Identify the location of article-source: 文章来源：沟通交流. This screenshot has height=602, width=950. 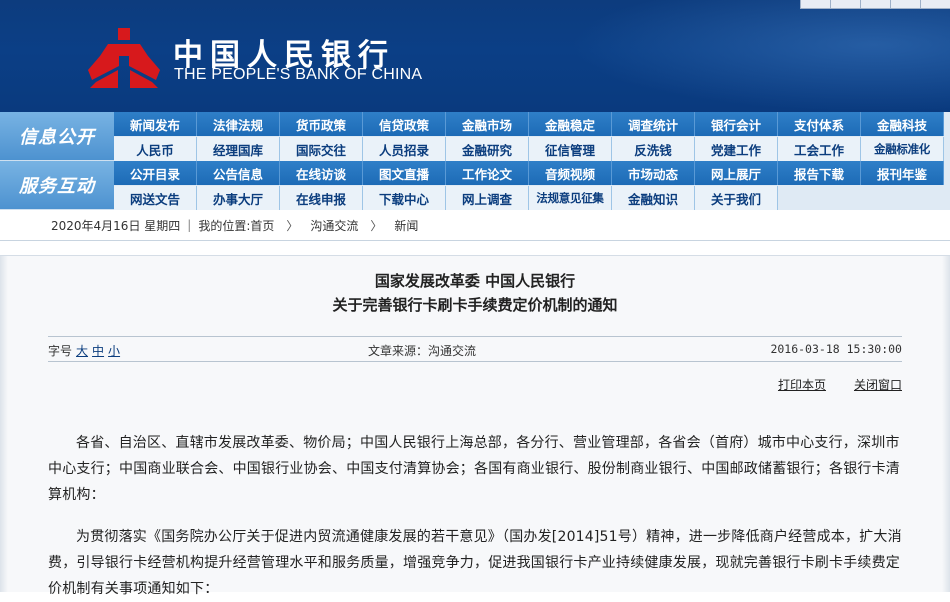
(422, 351).